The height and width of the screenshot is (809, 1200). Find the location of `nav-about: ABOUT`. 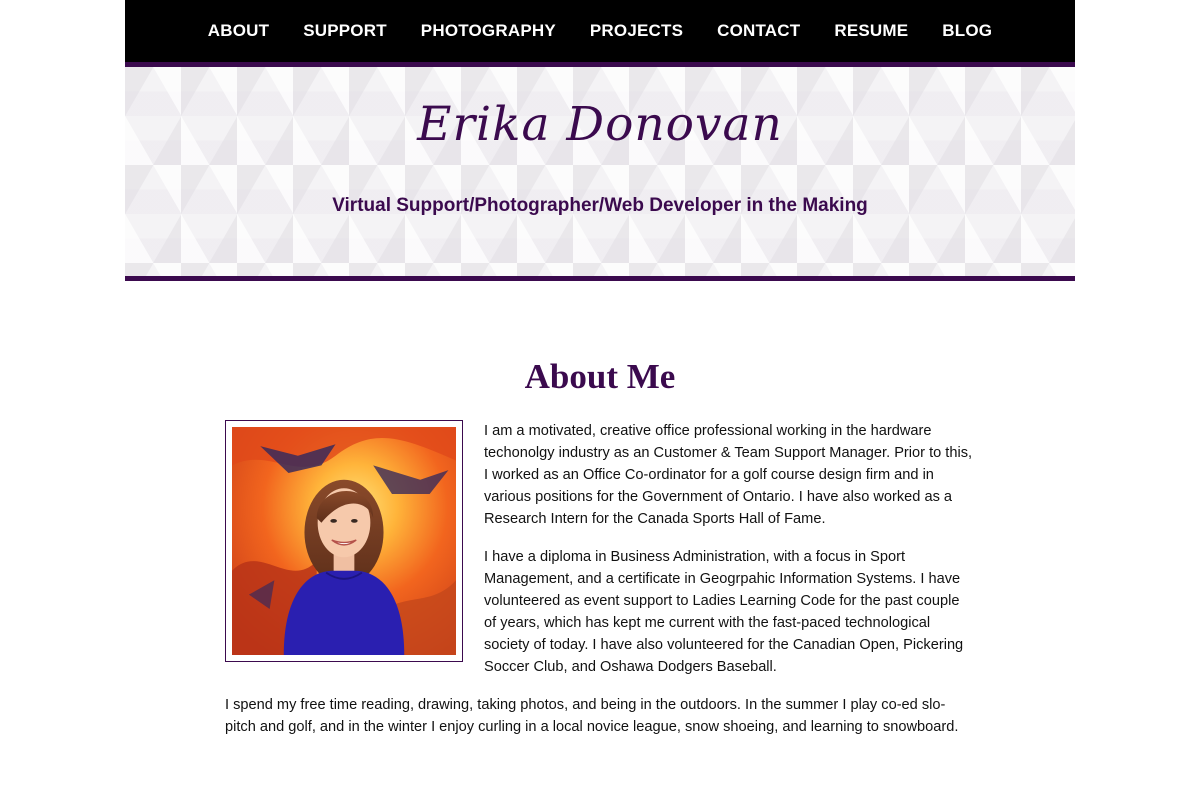

nav-about: ABOUT is located at coordinates (238, 31).